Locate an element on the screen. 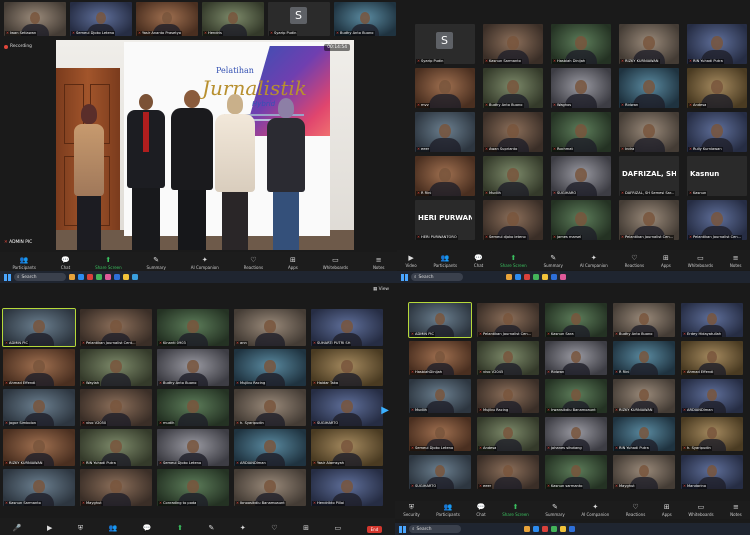 This screenshot has width=750, height=535. participant-tile: ✕Conrading to poda is located at coordinates (193, 487).